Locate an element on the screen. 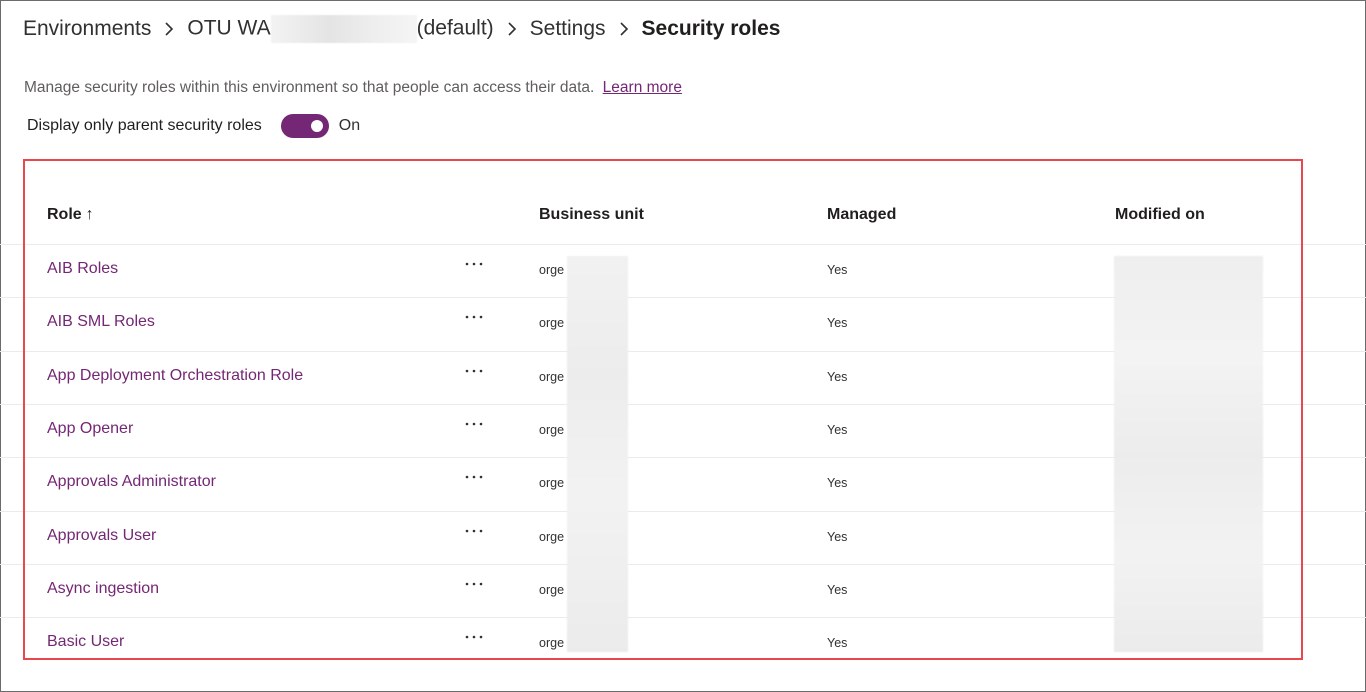 This screenshot has height=692, width=1366. breadcrumb-environment: OTU WA (default) is located at coordinates (340, 29).